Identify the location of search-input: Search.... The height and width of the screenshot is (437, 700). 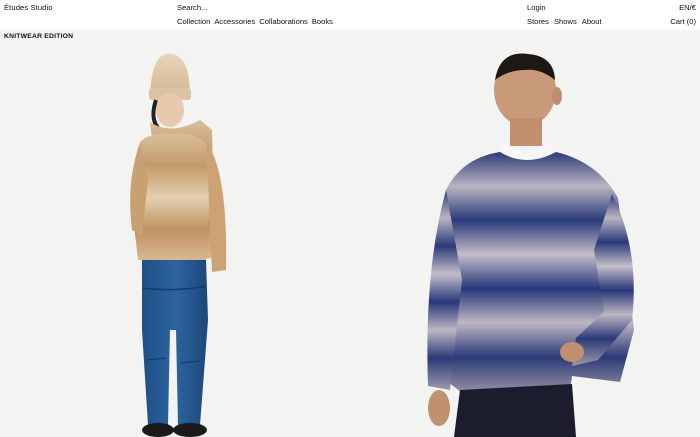
(192, 7).